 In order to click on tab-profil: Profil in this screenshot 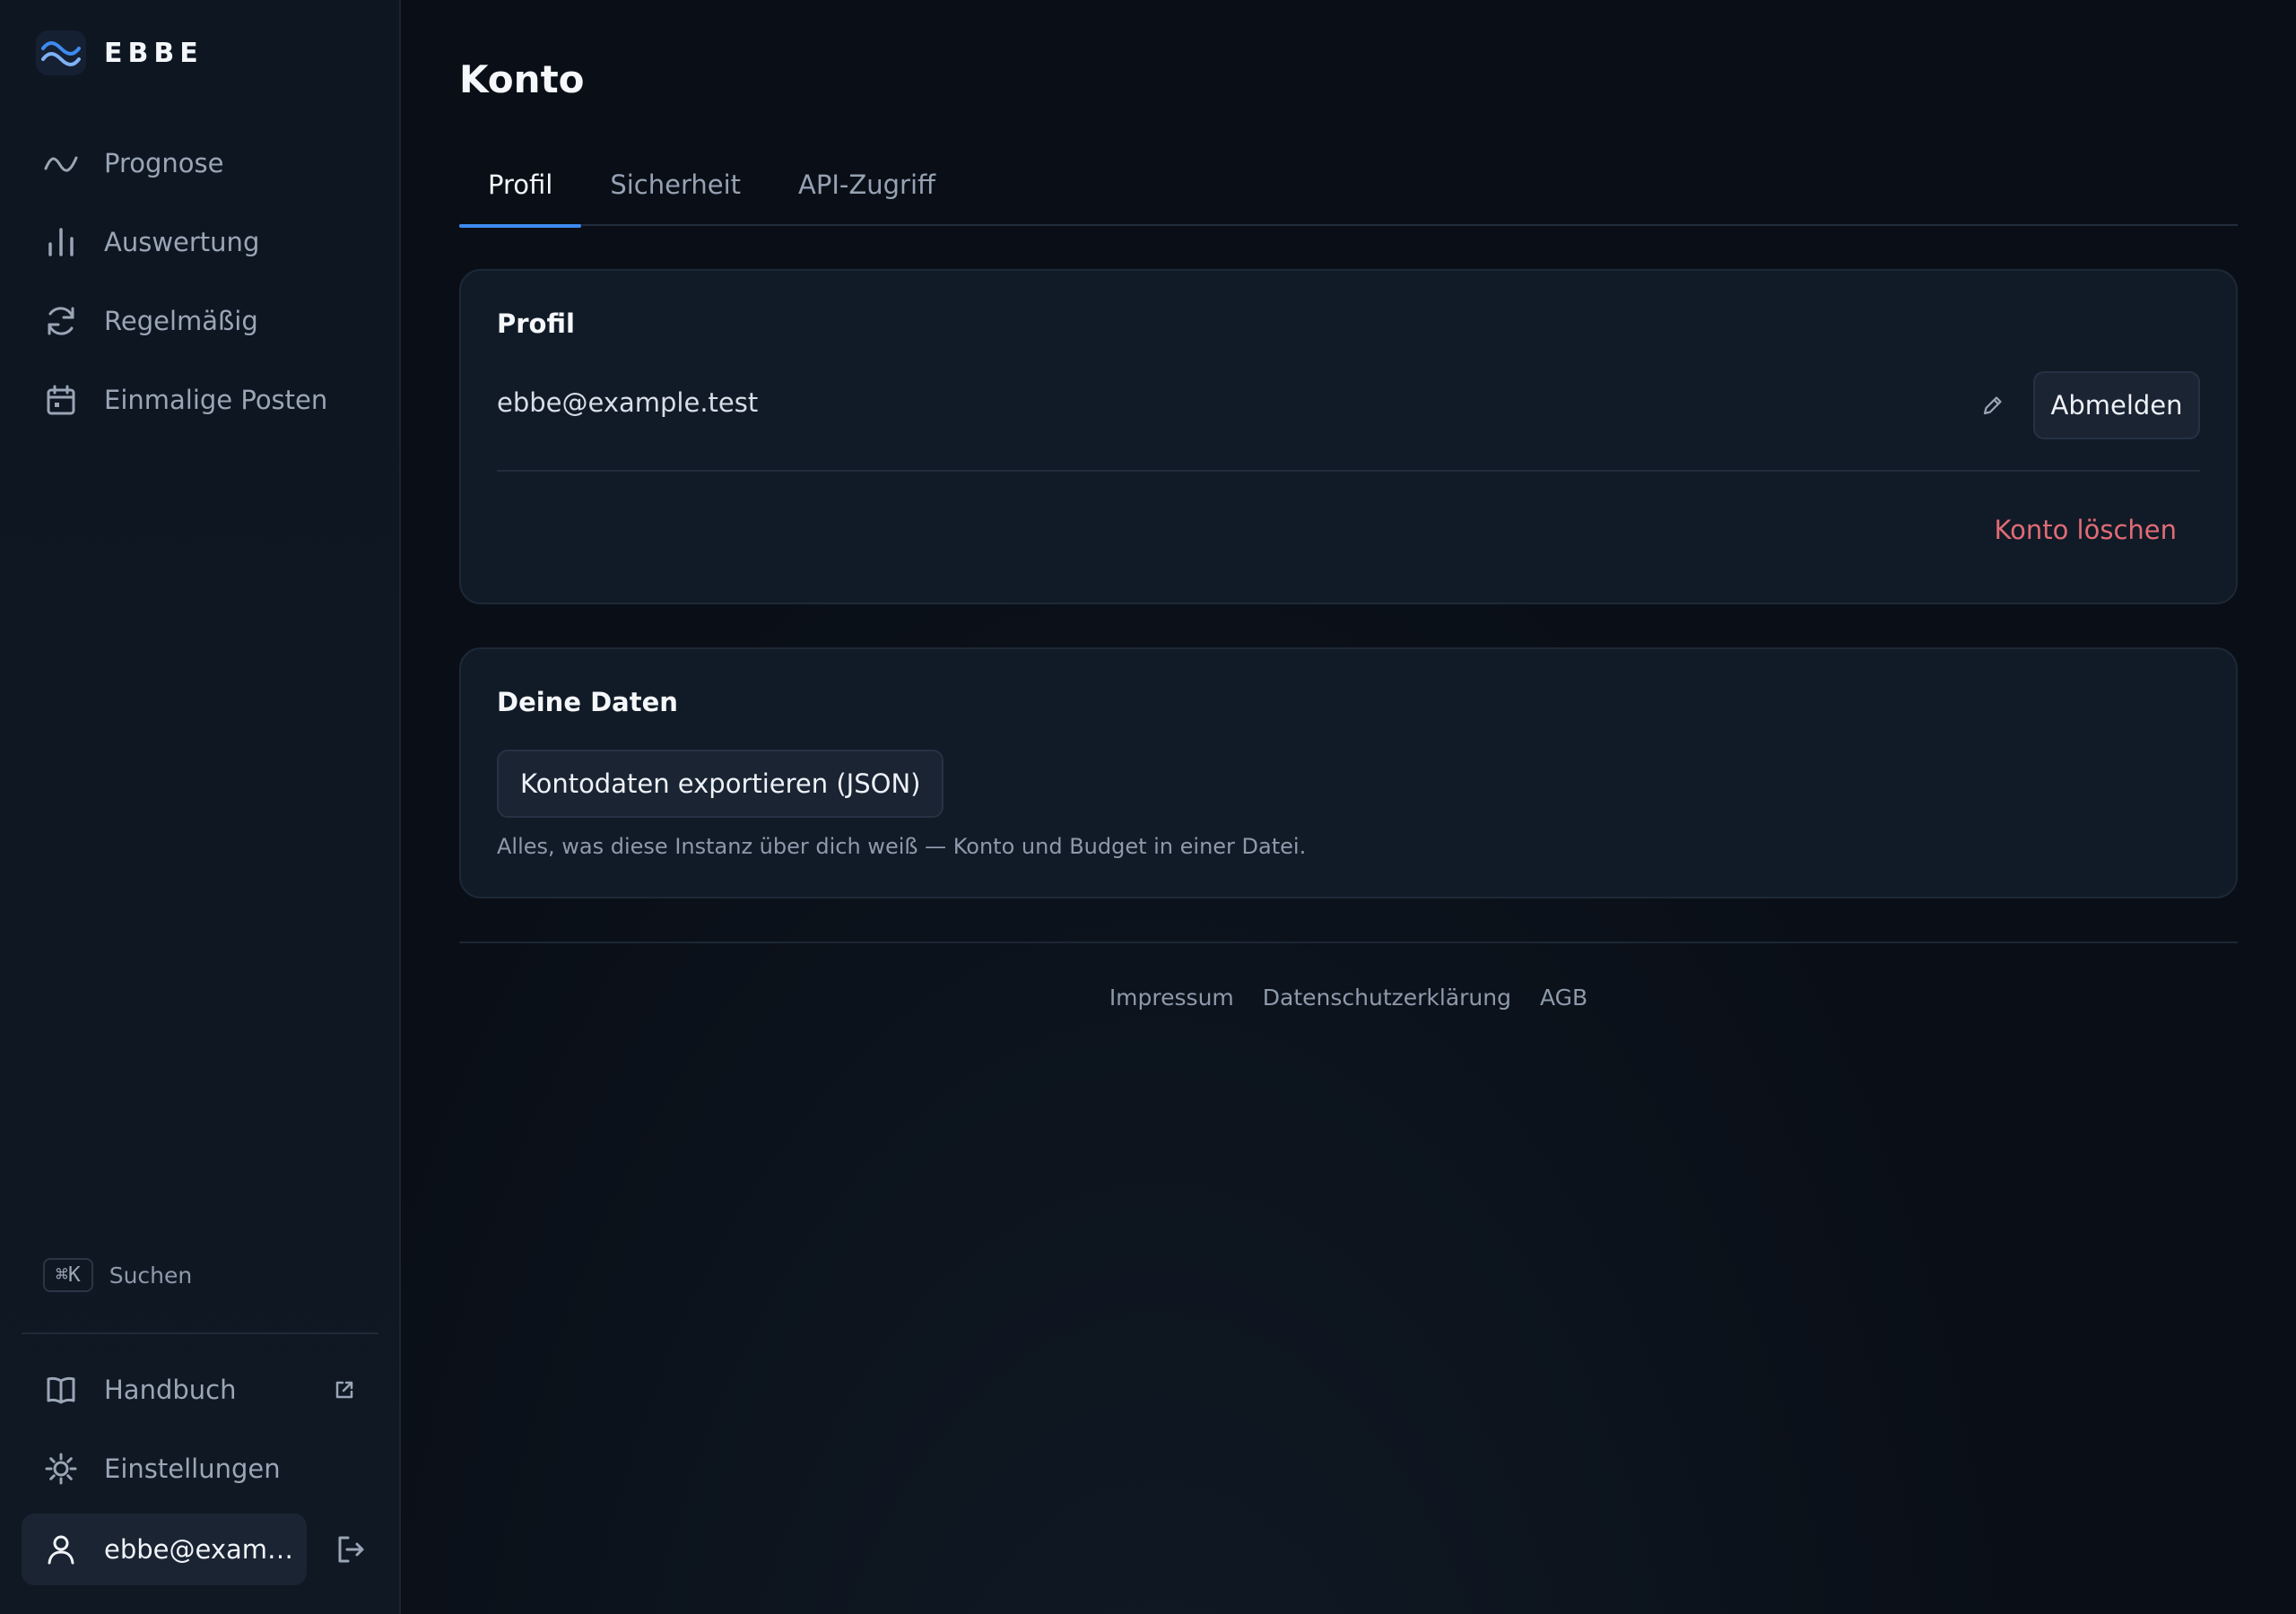, I will do `click(520, 185)`.